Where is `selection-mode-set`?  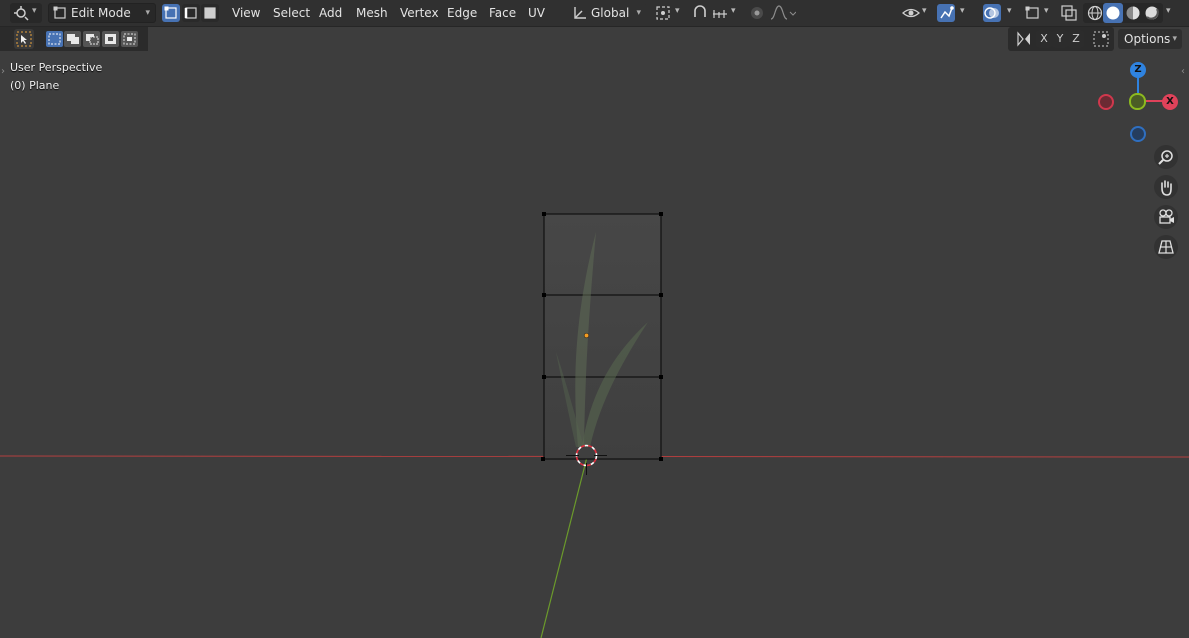 selection-mode-set is located at coordinates (54, 39).